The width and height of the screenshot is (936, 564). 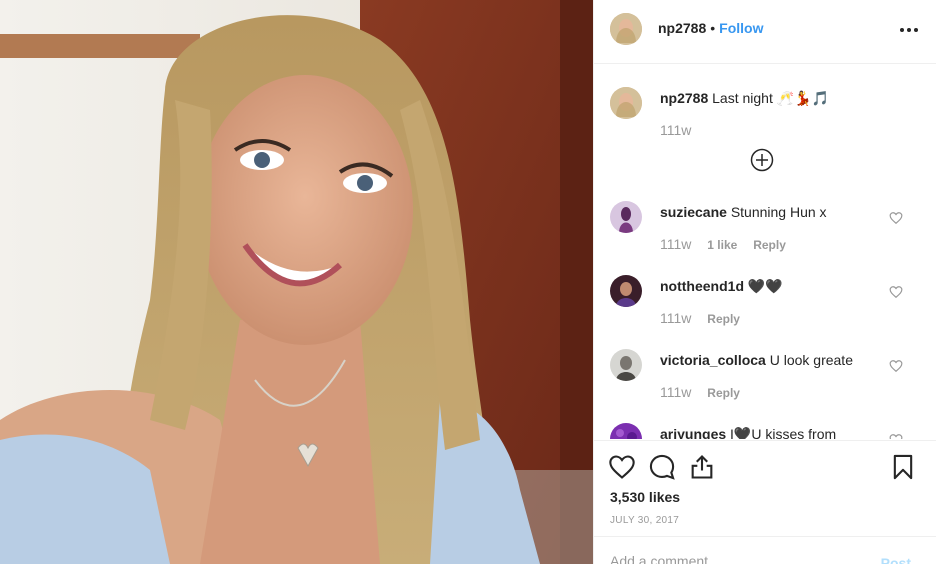 What do you see at coordinates (778, 212) in the screenshot?
I see `comment-text: Stunning Hun x` at bounding box center [778, 212].